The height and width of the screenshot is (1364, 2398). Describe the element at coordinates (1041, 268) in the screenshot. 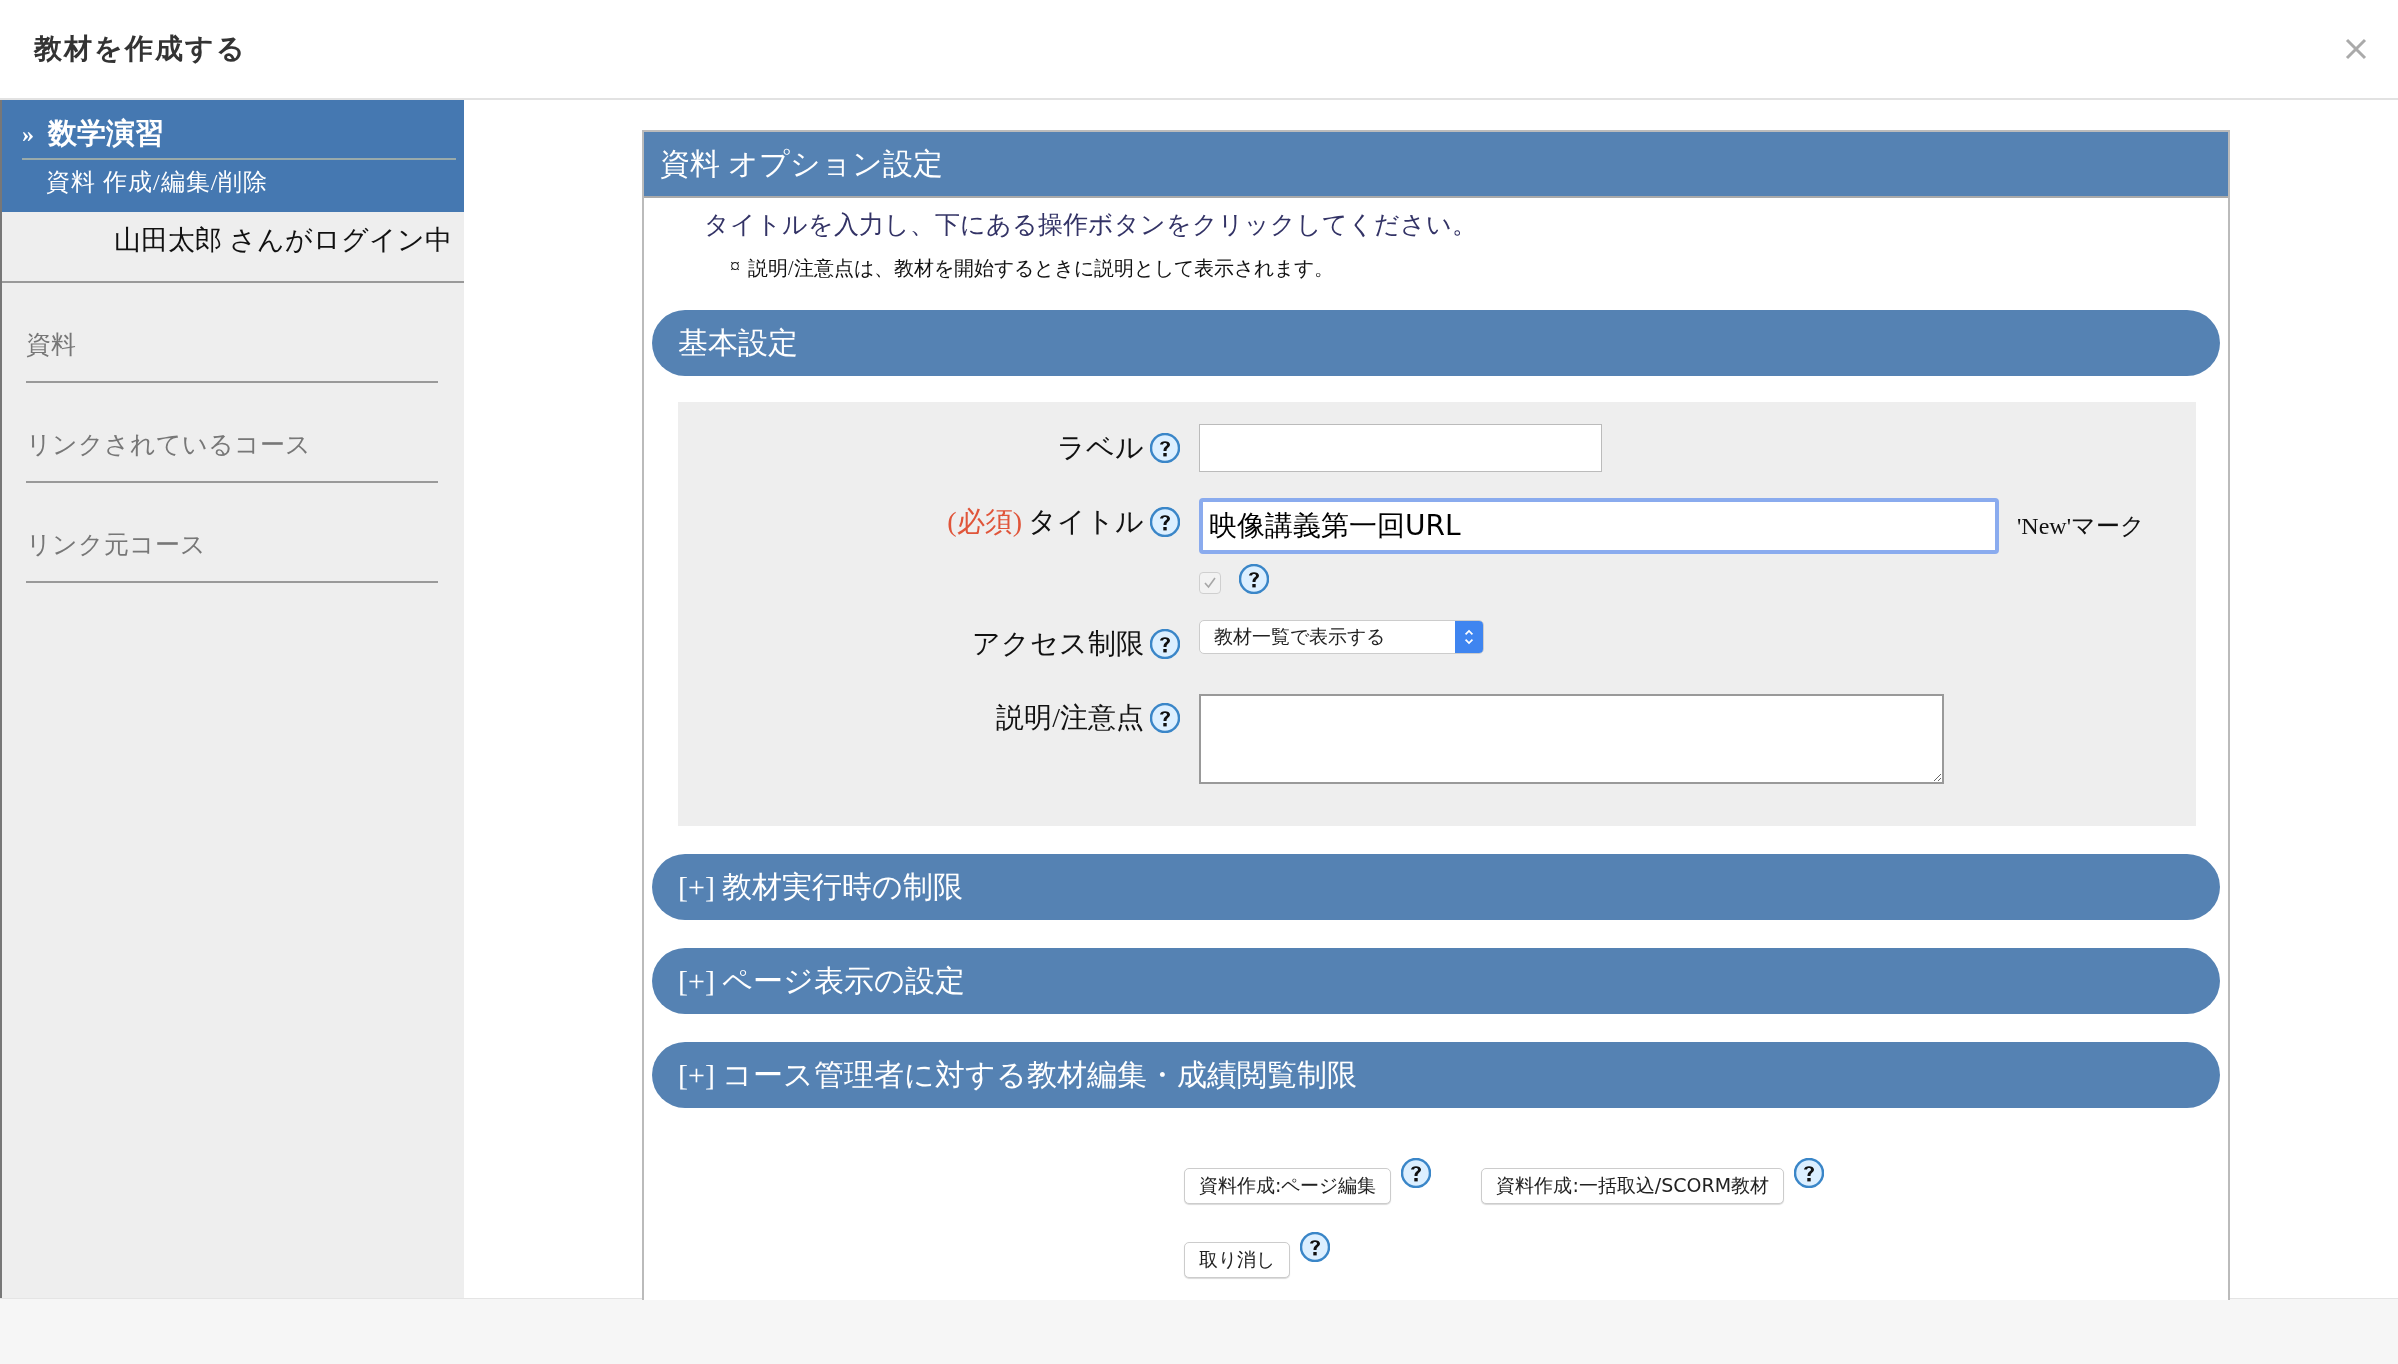

I see `note-text: 説明/注意点は、教材を開始するときに説明として表示されます。` at that location.